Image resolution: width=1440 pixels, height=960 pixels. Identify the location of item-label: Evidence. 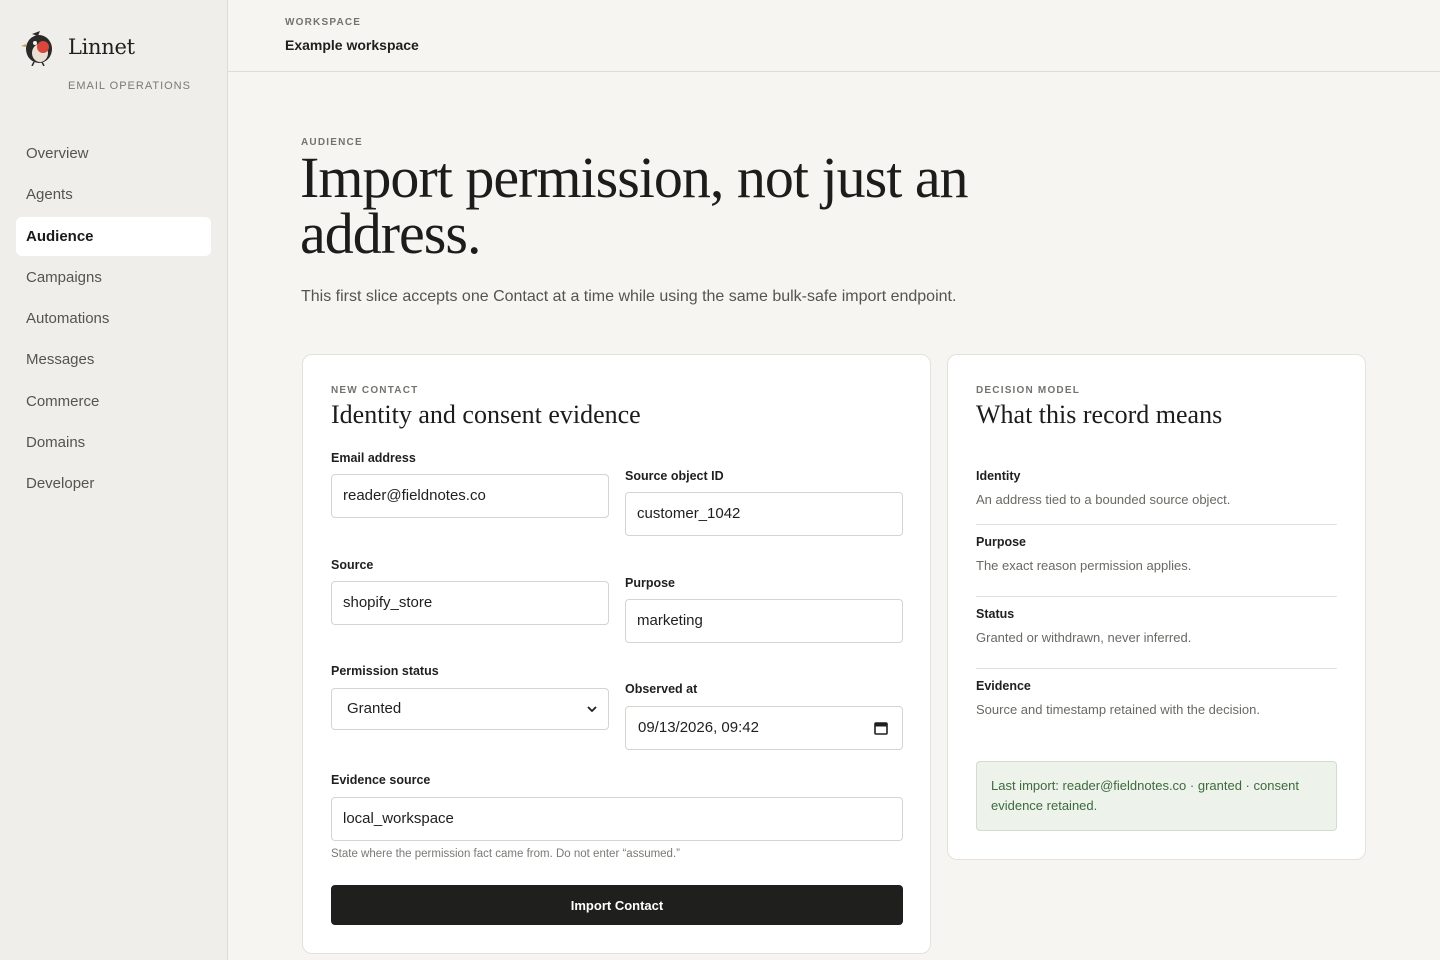
(1003, 686).